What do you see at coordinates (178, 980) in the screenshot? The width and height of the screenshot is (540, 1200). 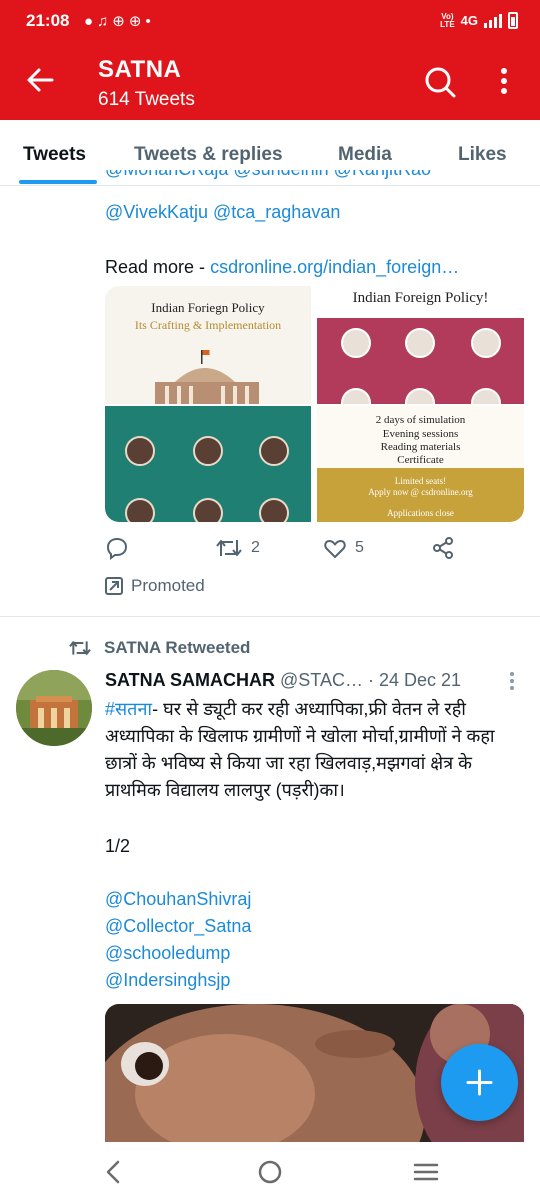 I see `mention-link: @Indersinghsjp` at bounding box center [178, 980].